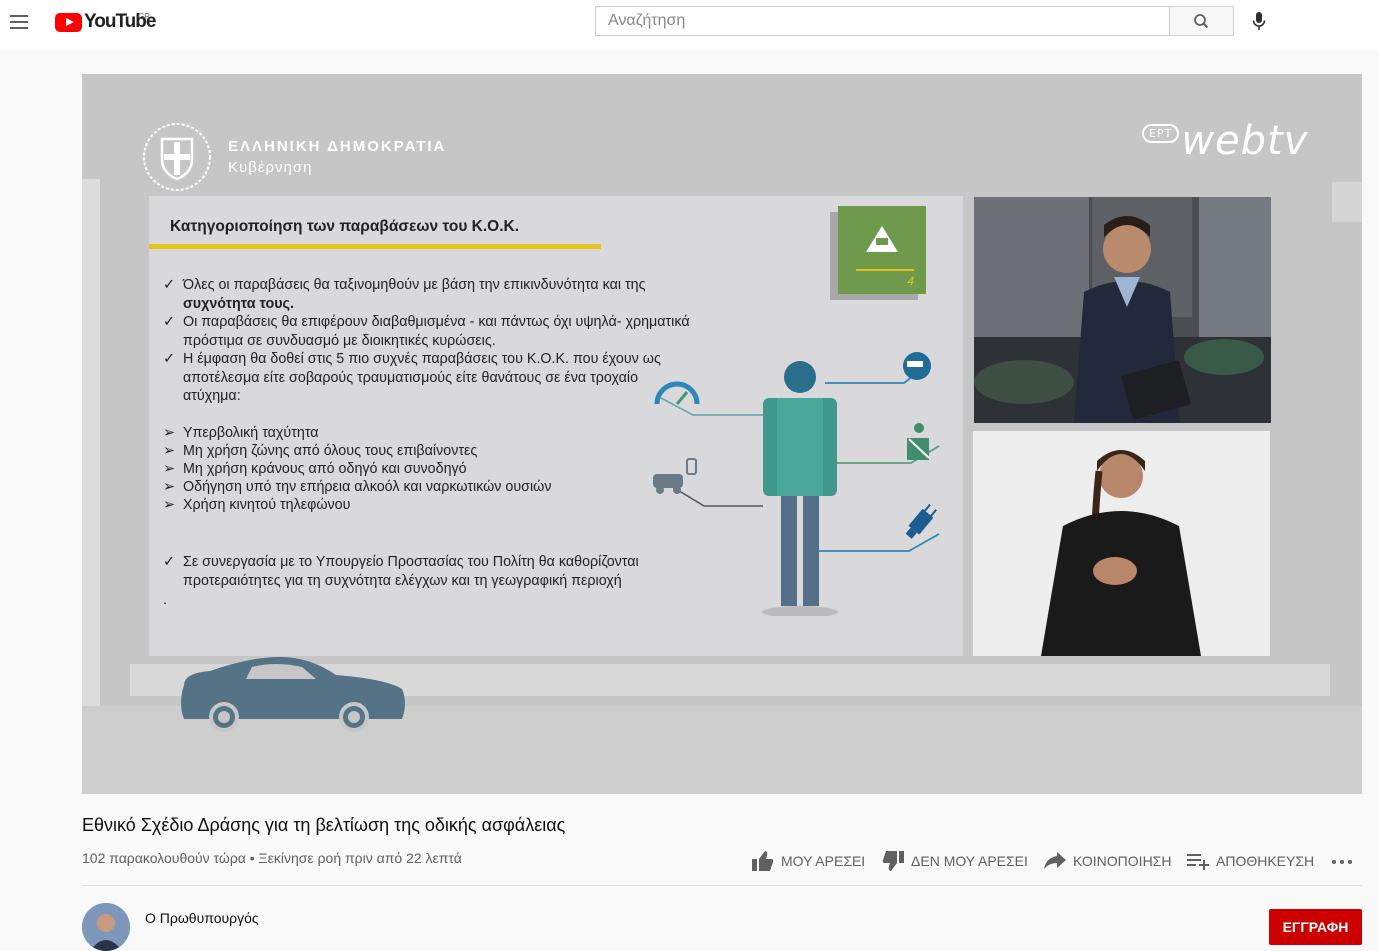 Image resolution: width=1379 pixels, height=951 pixels. Describe the element at coordinates (893, 861) in the screenshot. I see `thumbs-down-icon` at that location.